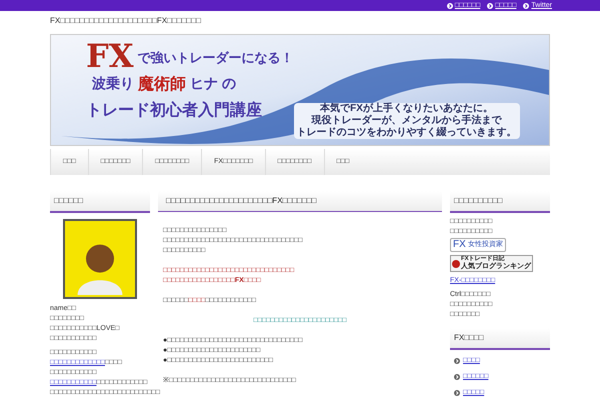 The width and height of the screenshot is (600, 400). What do you see at coordinates (406, 133) in the screenshot?
I see `banner-message: トレードのコツをわかりやすく綴っていきます。` at bounding box center [406, 133].